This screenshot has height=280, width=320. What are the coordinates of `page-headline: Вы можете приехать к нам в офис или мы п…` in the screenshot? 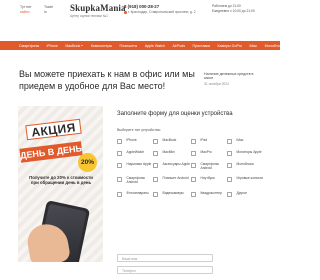 It's located at (107, 80).